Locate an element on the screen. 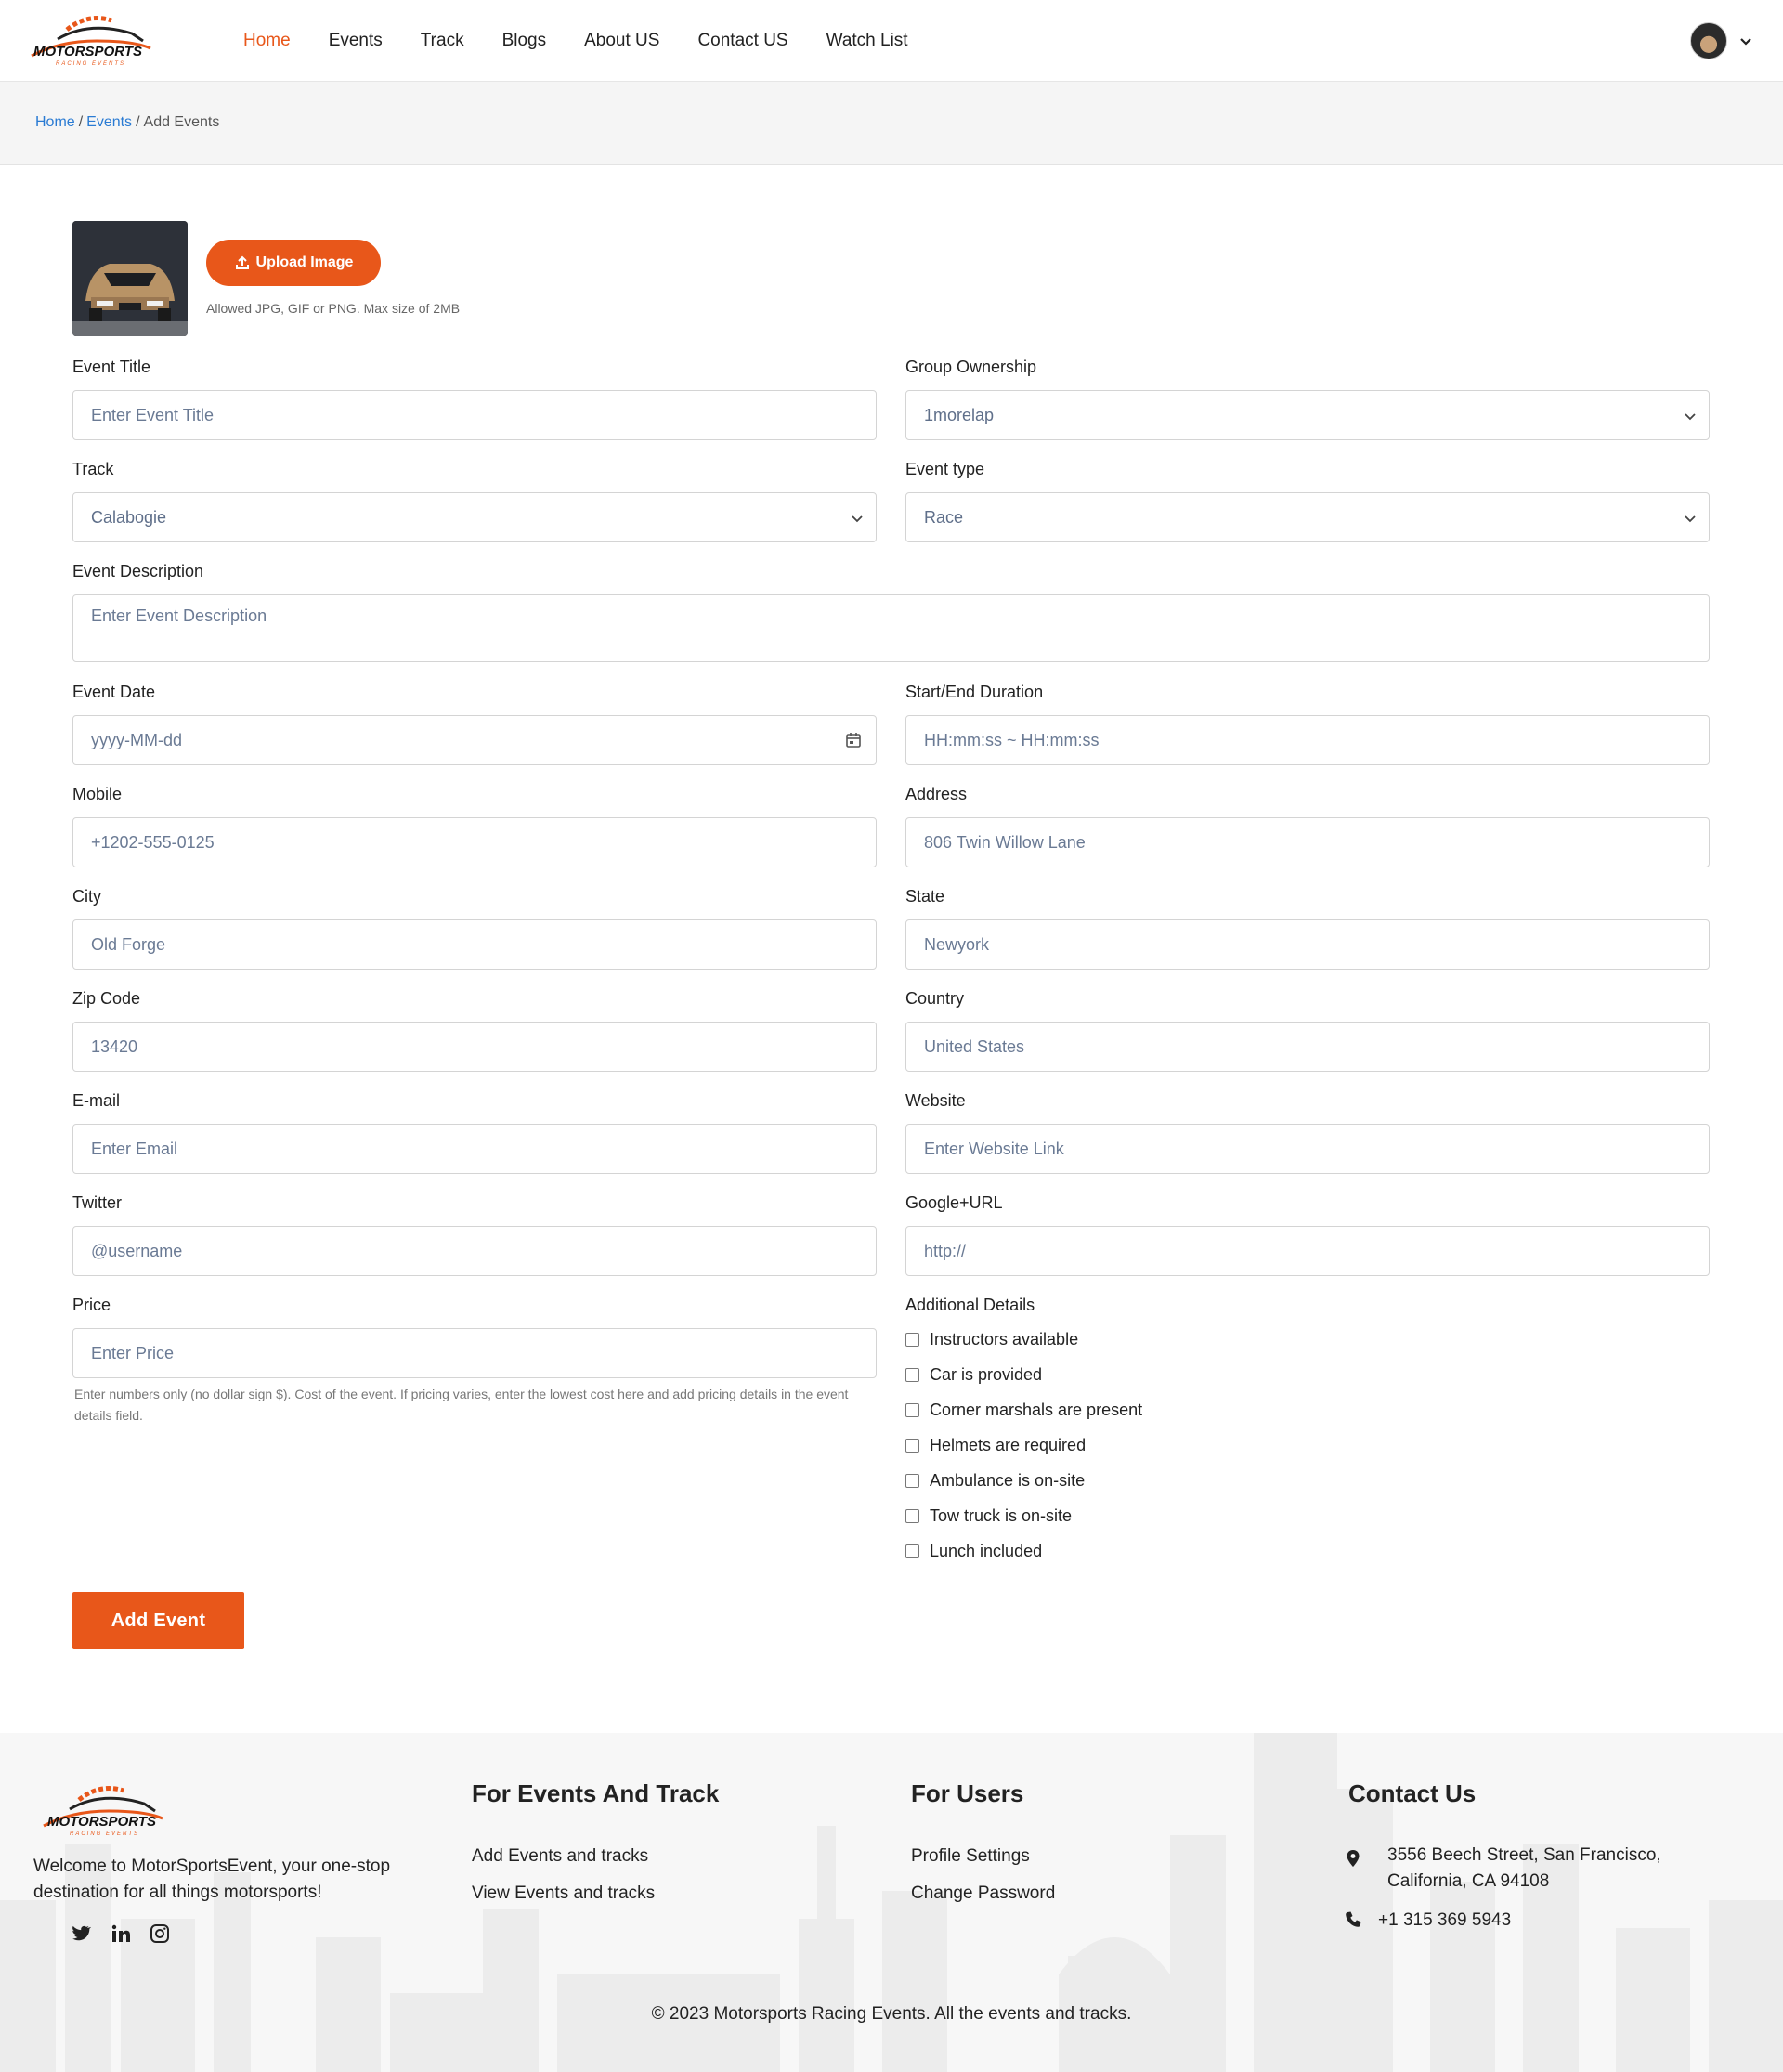 This screenshot has height=2072, width=1783. footer-link-change-password: Change Password is located at coordinates (983, 1893).